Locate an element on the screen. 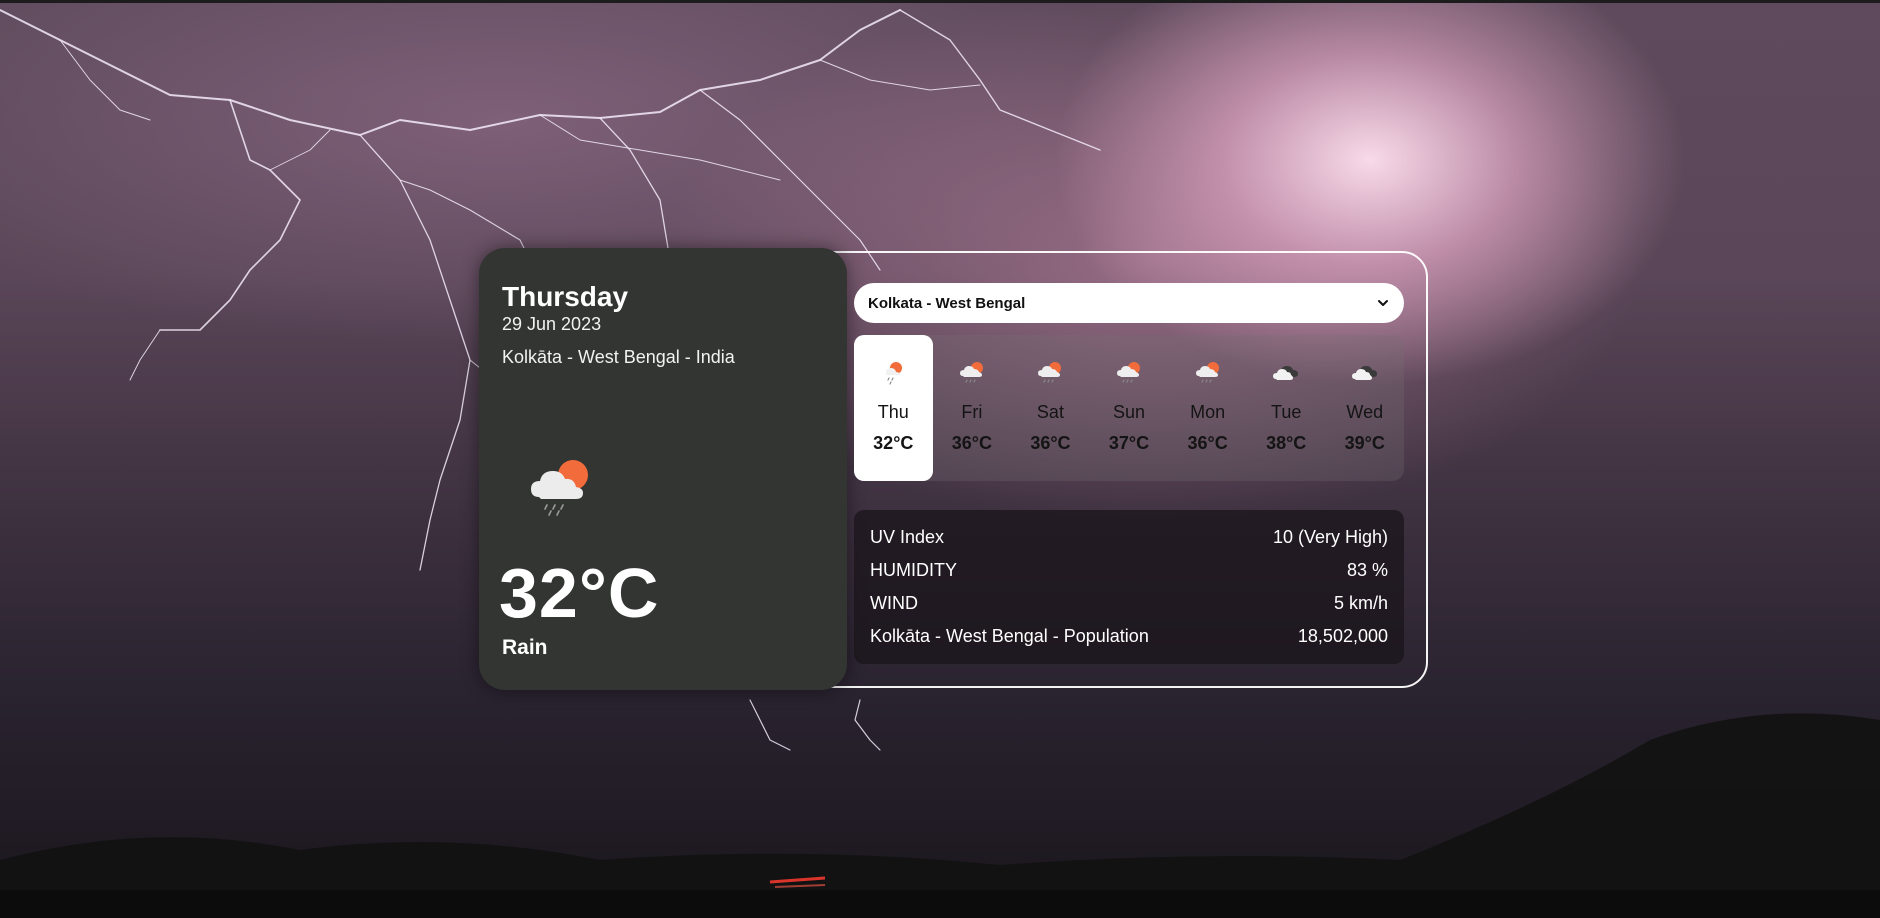 The height and width of the screenshot is (918, 1880). humidity-label: HUMIDITY is located at coordinates (913, 569).